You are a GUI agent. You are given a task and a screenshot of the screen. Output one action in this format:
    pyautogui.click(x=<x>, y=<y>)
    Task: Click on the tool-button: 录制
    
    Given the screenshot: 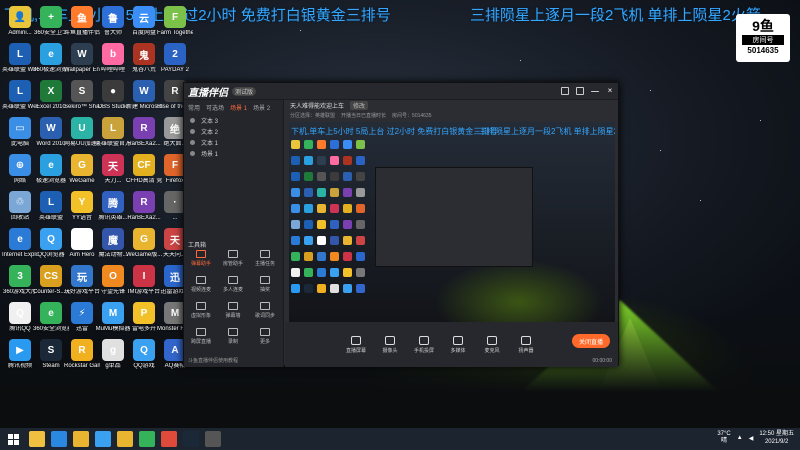 What is the action you would take?
    pyautogui.click(x=233, y=339)
    